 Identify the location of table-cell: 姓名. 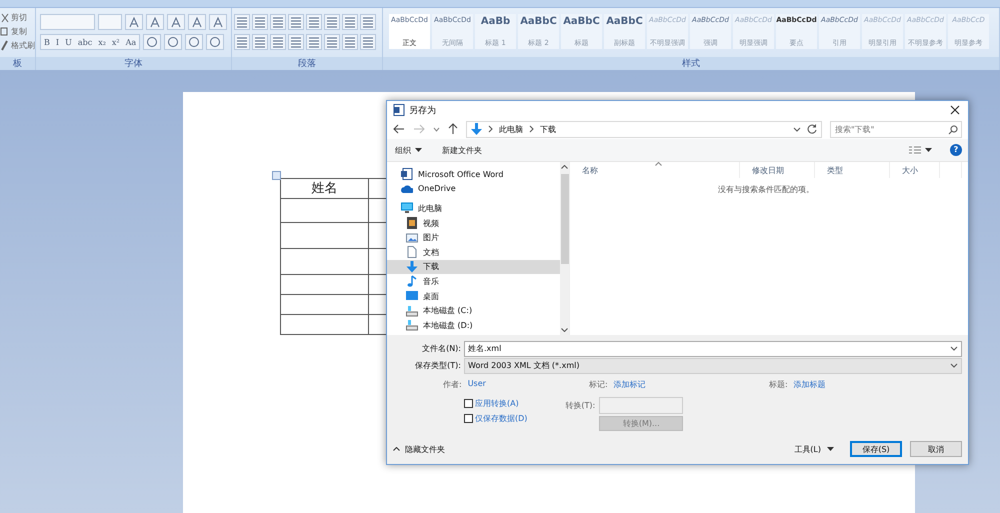
(325, 189).